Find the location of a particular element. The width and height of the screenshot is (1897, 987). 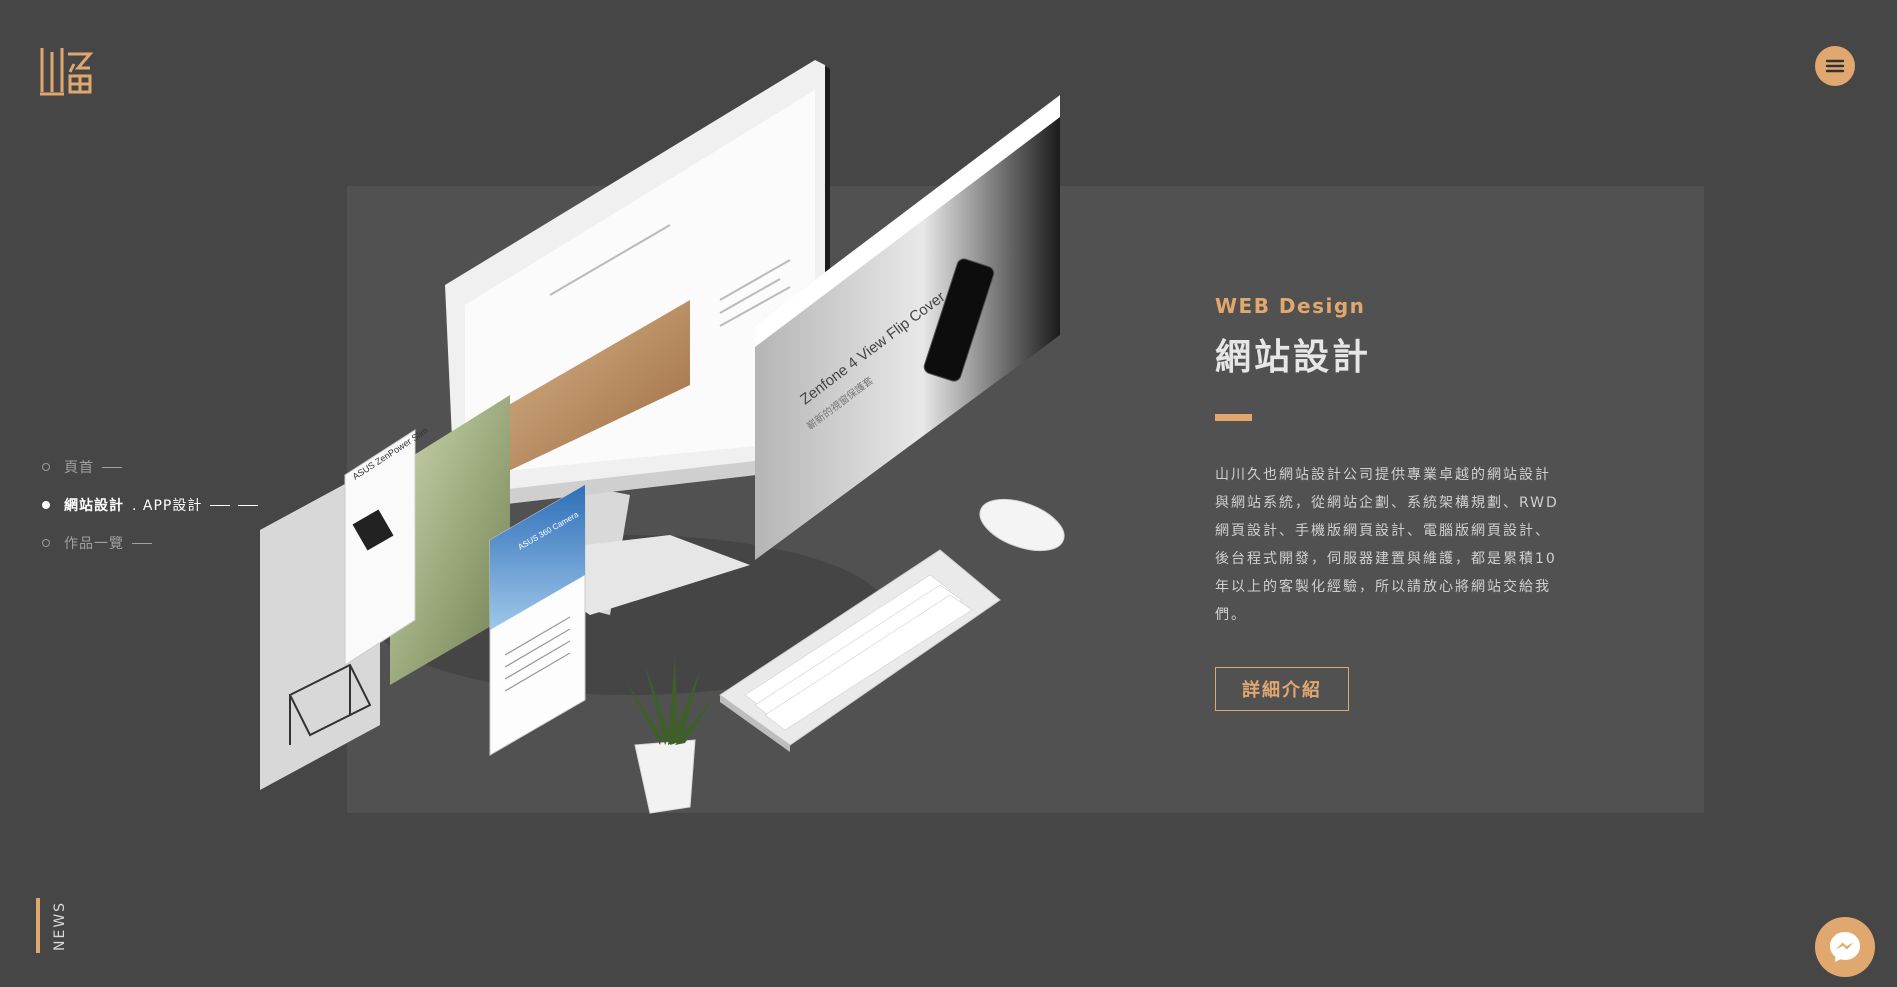

menu-button is located at coordinates (1835, 66).